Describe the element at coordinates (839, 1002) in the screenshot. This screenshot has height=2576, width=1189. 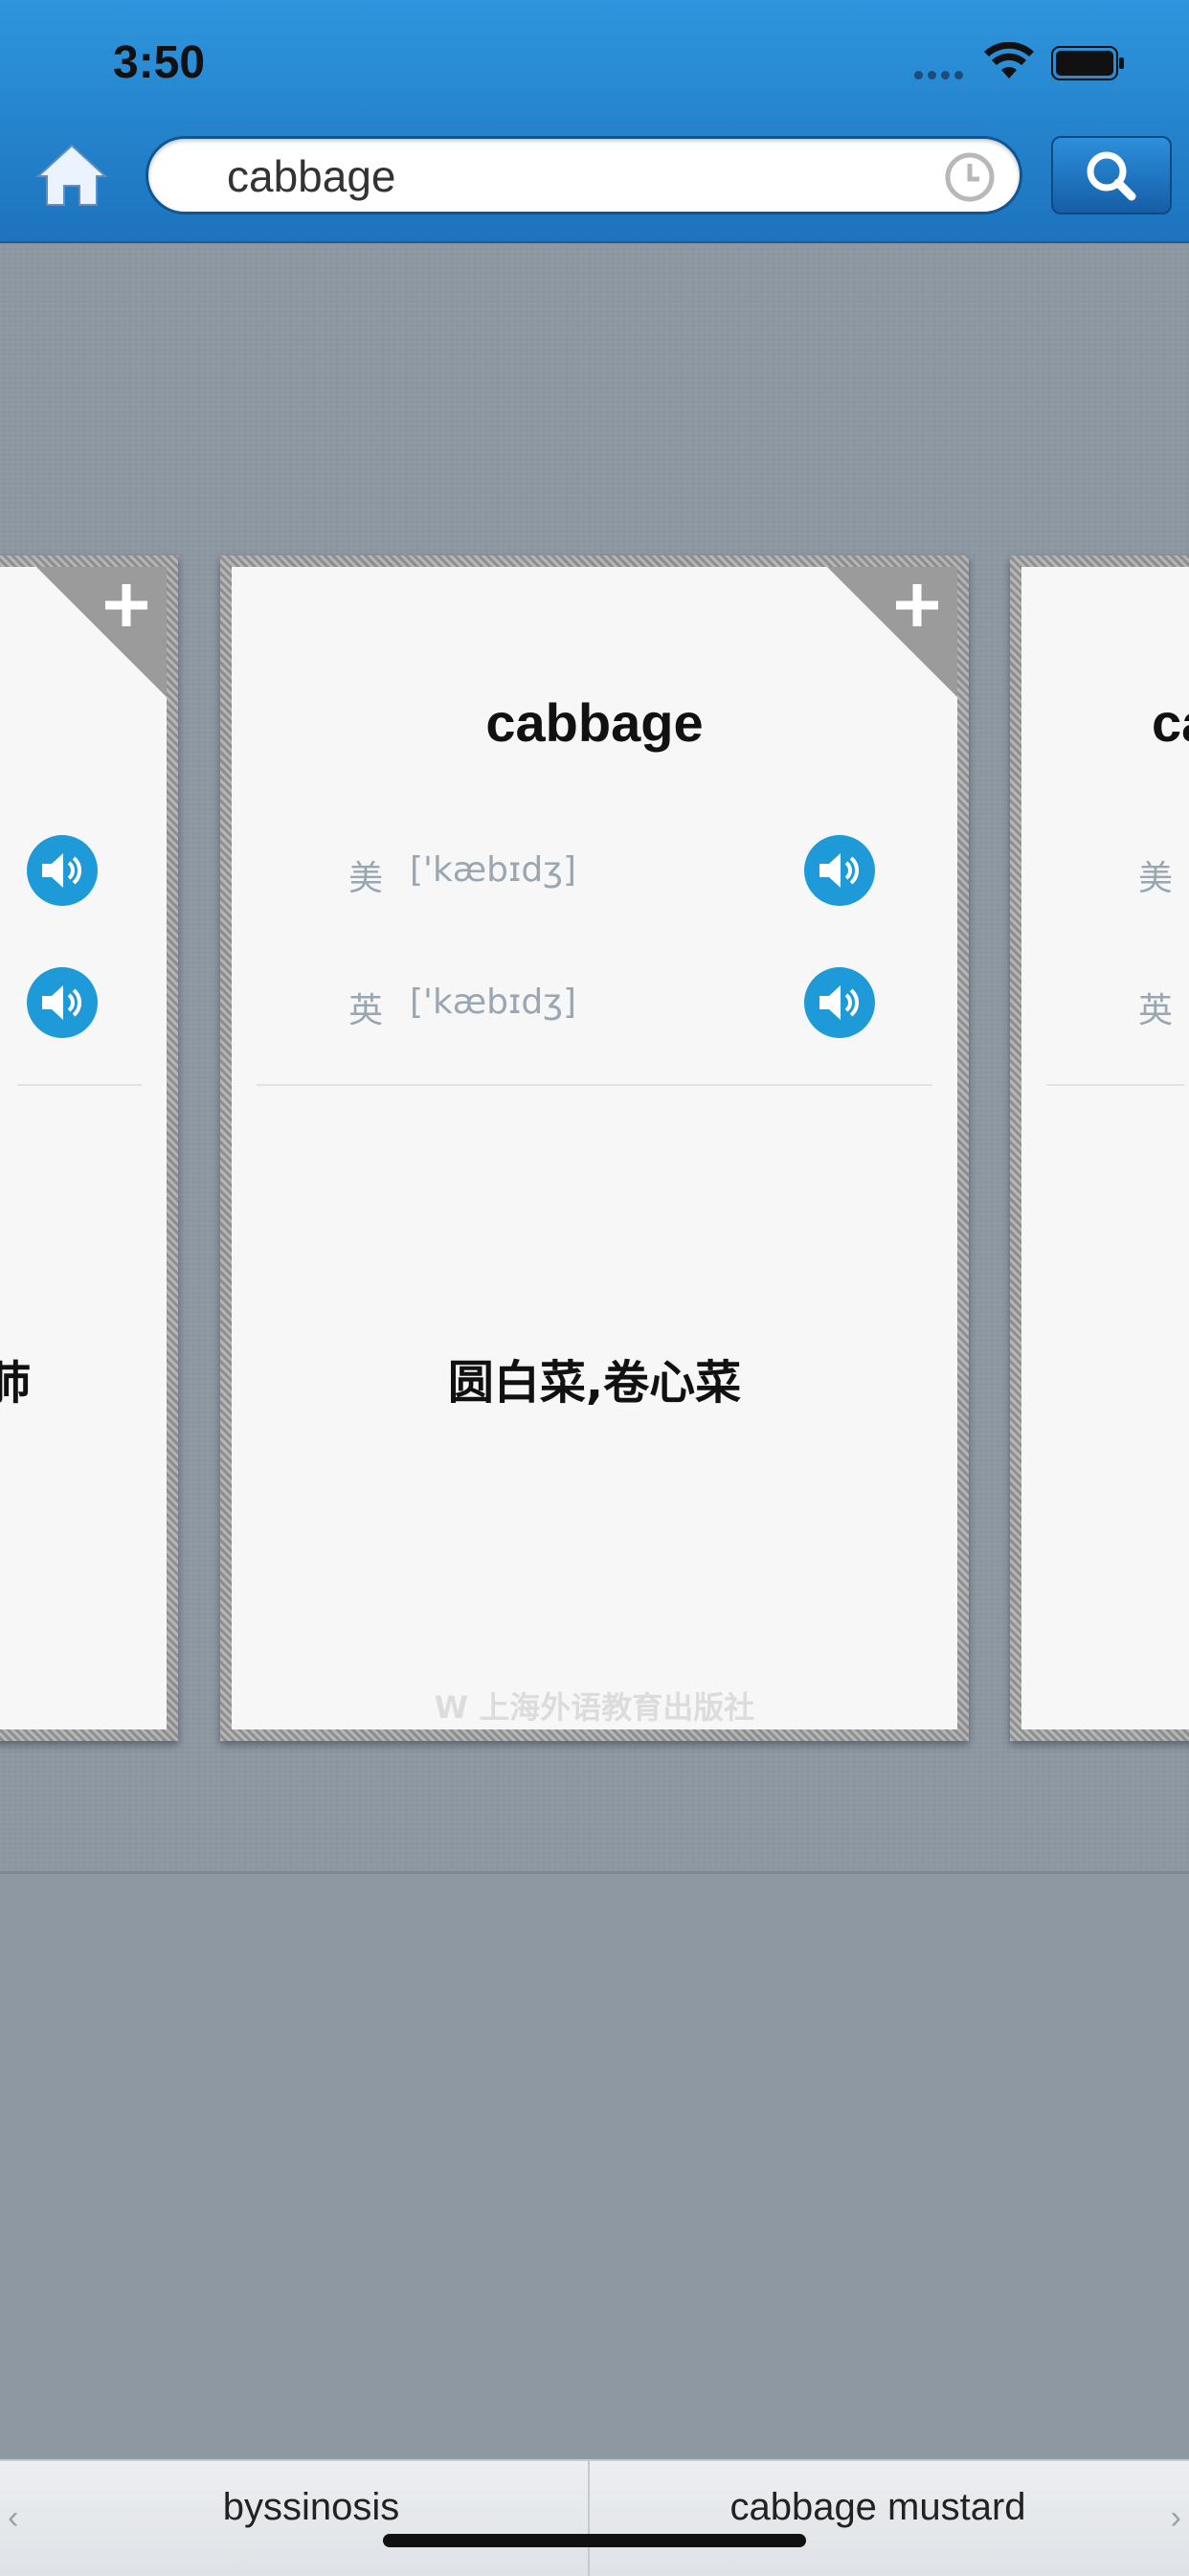
I see `speaker-uk-icon` at that location.